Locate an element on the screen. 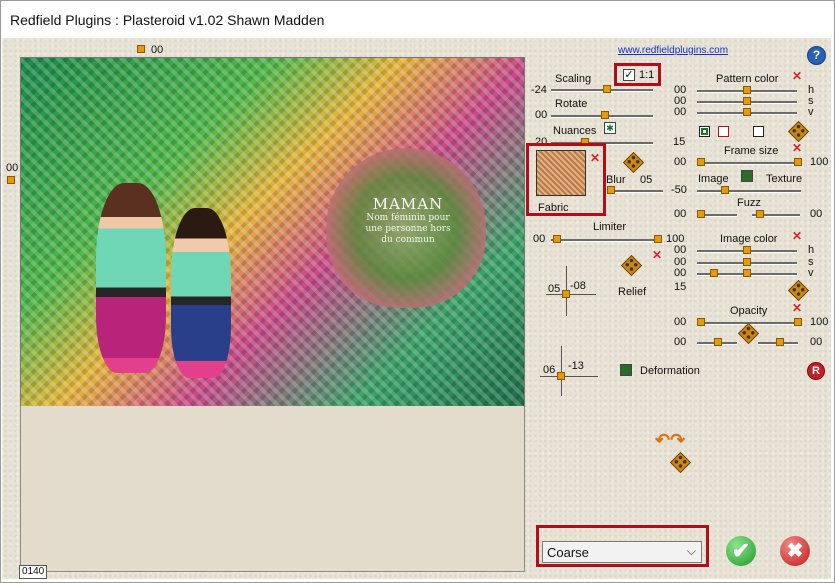  image-v-label: v is located at coordinates (811, 273).